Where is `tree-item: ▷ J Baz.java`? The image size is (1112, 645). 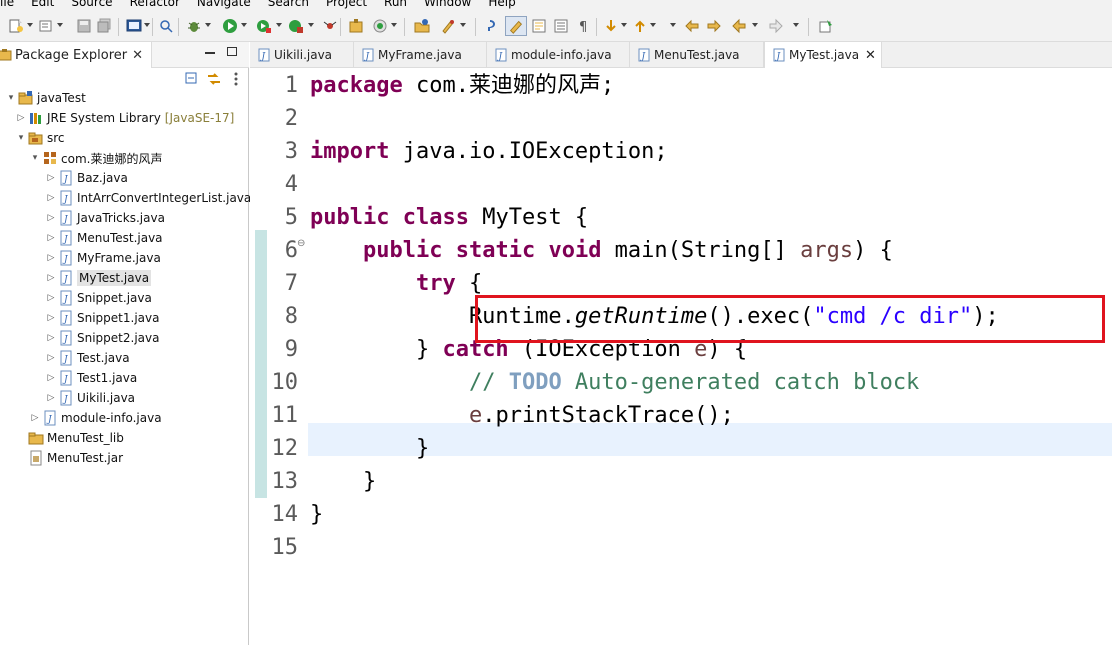
tree-item: ▷ J Baz.java is located at coordinates (87, 178).